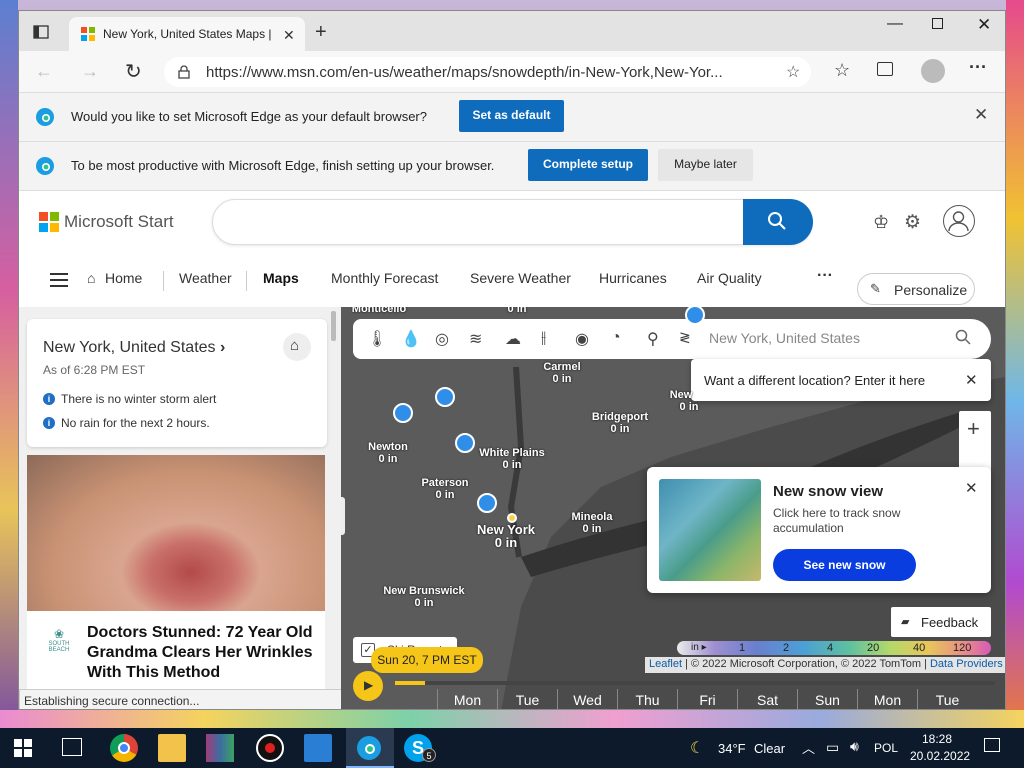 Image resolution: width=1024 pixels, height=768 pixels. I want to click on browser-tab: New York, United States Maps | ✕, so click(187, 34).